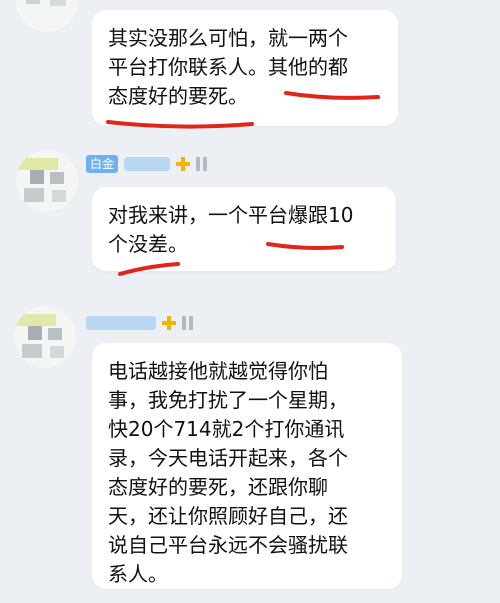 Image resolution: width=500 pixels, height=603 pixels. I want to click on message-text-line: 态度好的要死。, so click(178, 96).